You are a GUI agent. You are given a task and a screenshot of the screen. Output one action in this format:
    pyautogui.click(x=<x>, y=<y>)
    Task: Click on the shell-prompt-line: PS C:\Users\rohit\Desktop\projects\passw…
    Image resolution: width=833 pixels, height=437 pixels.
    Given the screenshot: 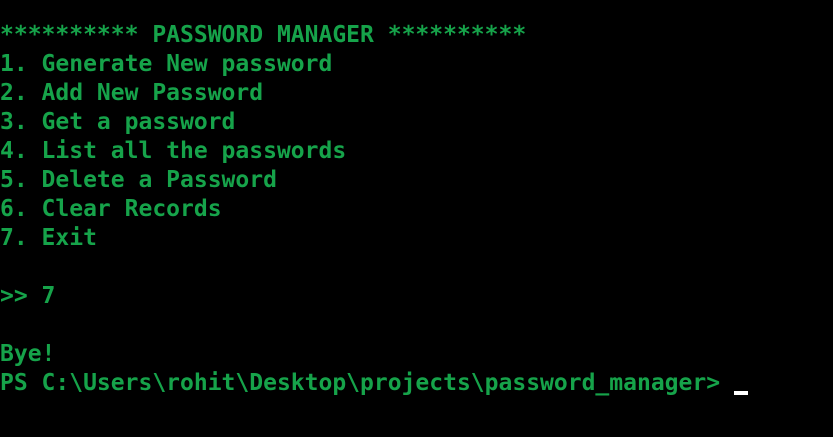 What is the action you would take?
    pyautogui.click(x=416, y=383)
    